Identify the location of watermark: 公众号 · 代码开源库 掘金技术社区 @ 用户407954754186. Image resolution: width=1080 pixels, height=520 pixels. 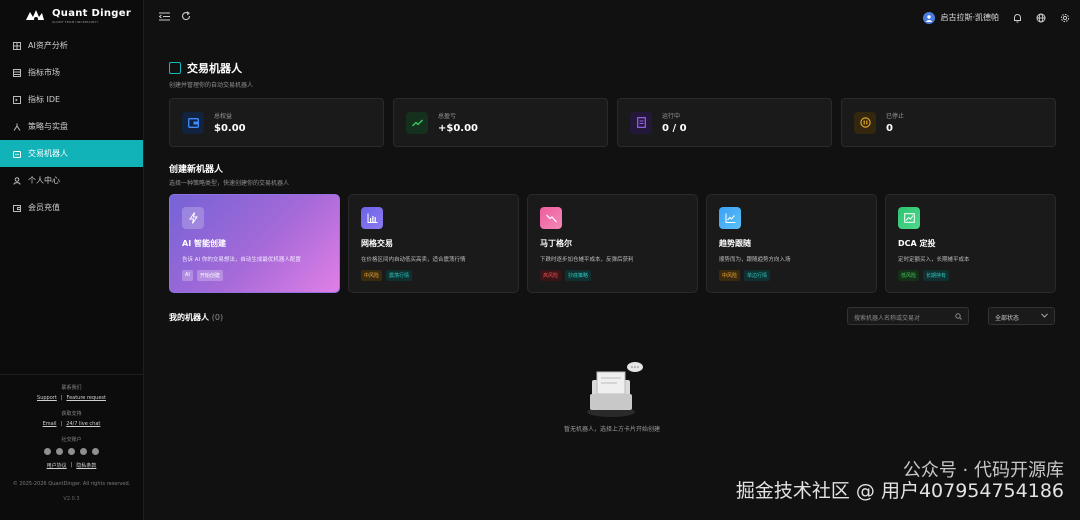
(900, 481).